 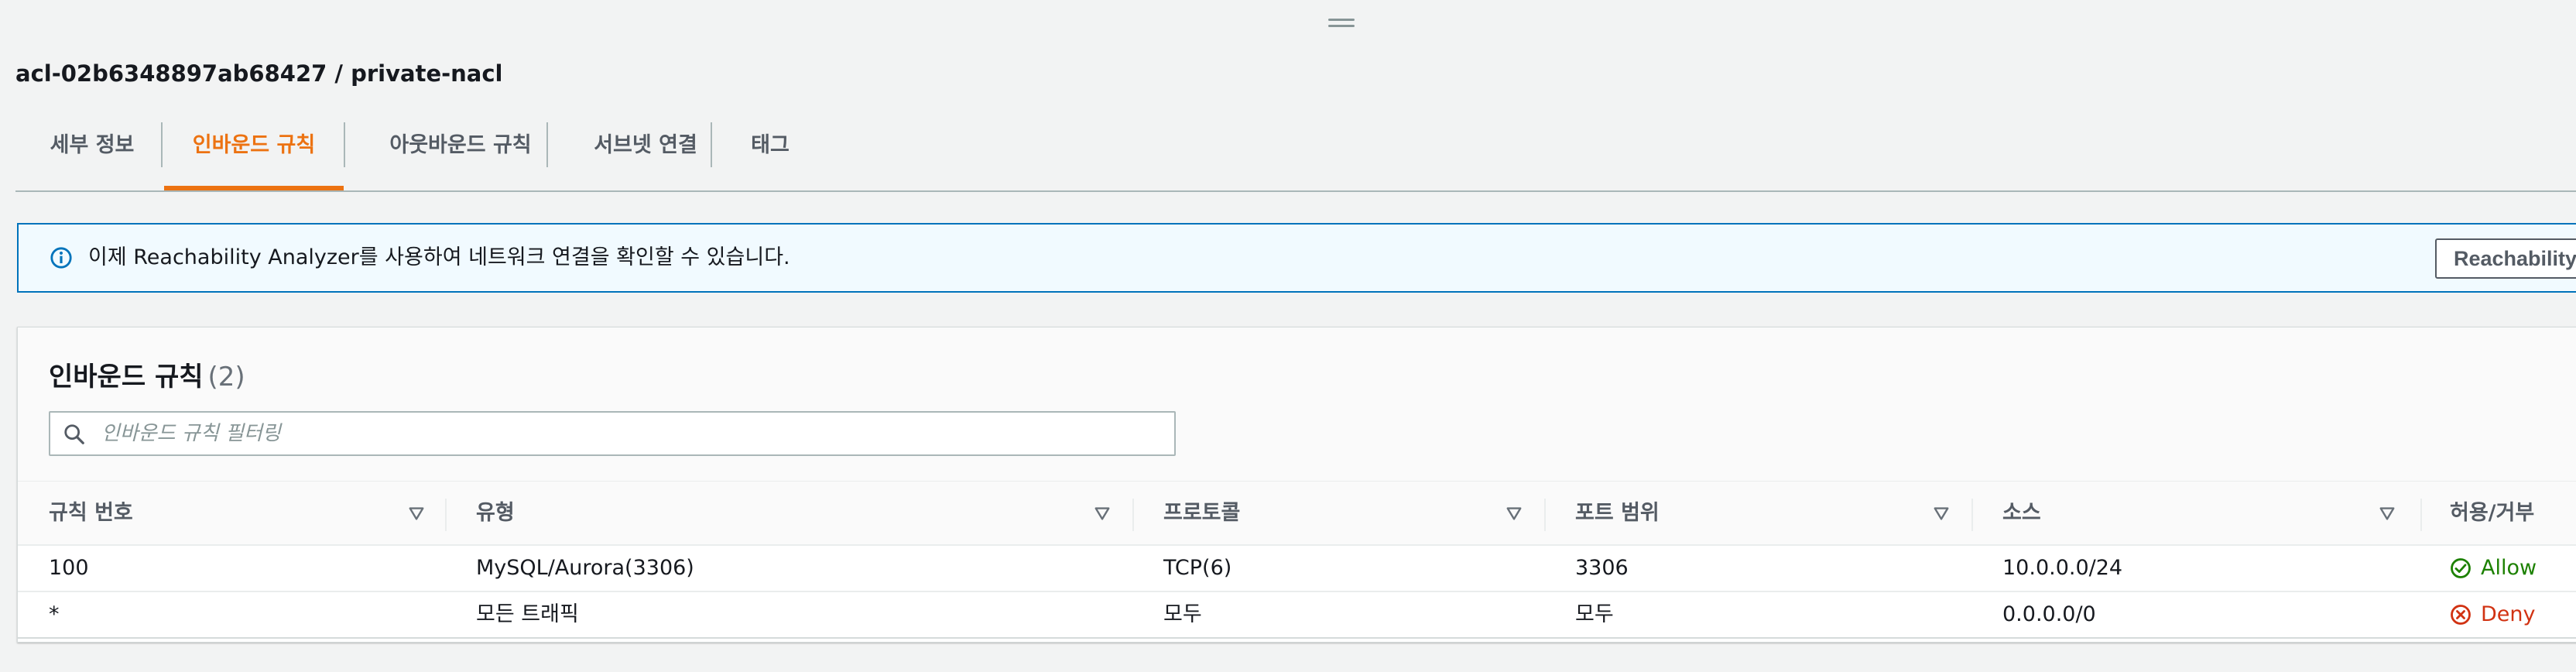 What do you see at coordinates (2505, 258) in the screenshot?
I see `reachability-analyzer-button: Reachability Analyzer` at bounding box center [2505, 258].